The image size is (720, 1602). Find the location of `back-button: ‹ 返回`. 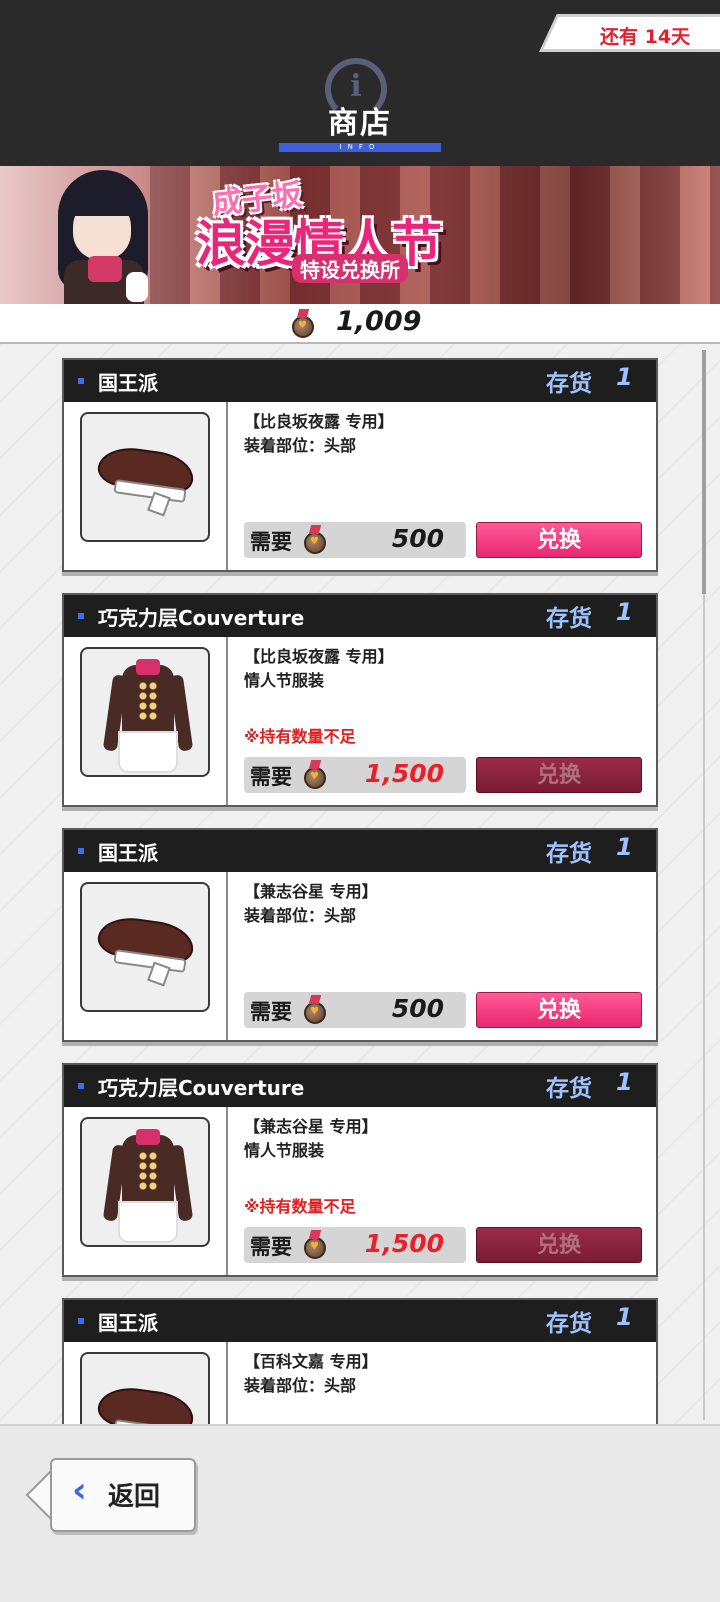

back-button: ‹ 返回 is located at coordinates (110, 1495).